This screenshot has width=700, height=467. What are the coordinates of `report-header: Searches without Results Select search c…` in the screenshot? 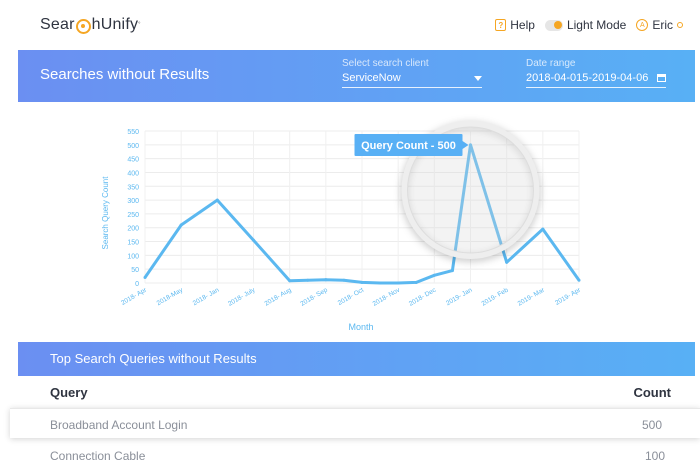 It's located at (356, 76).